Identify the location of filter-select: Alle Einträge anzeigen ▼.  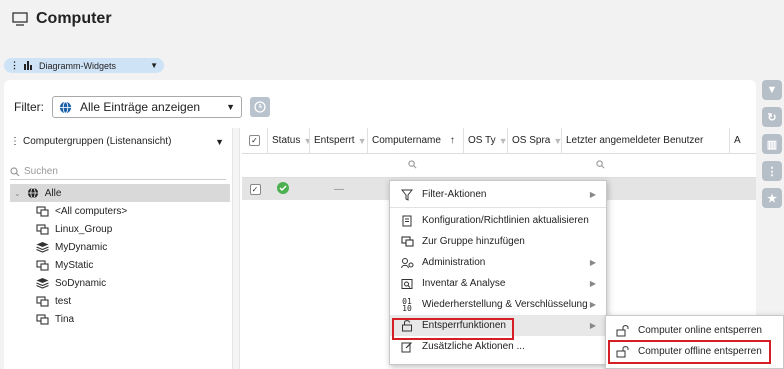
(147, 107).